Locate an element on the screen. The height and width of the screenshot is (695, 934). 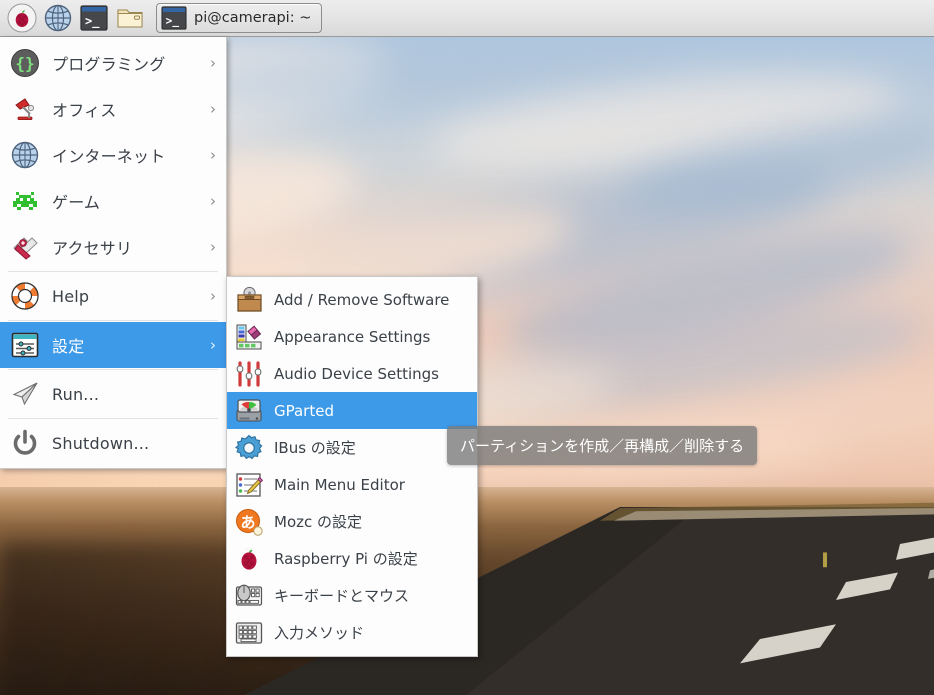
submenu-item-label: Main Menu Editor is located at coordinates (339, 484).